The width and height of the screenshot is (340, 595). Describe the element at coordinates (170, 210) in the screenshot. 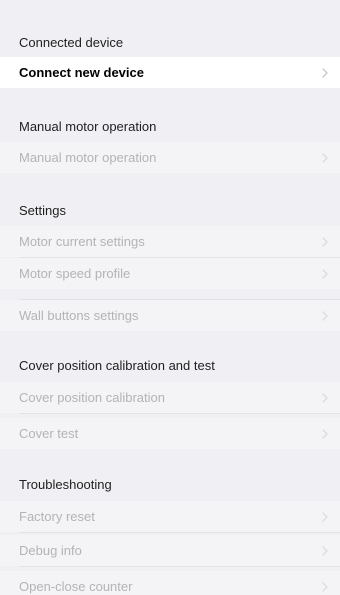

I see `section-header-settings: Settings` at that location.